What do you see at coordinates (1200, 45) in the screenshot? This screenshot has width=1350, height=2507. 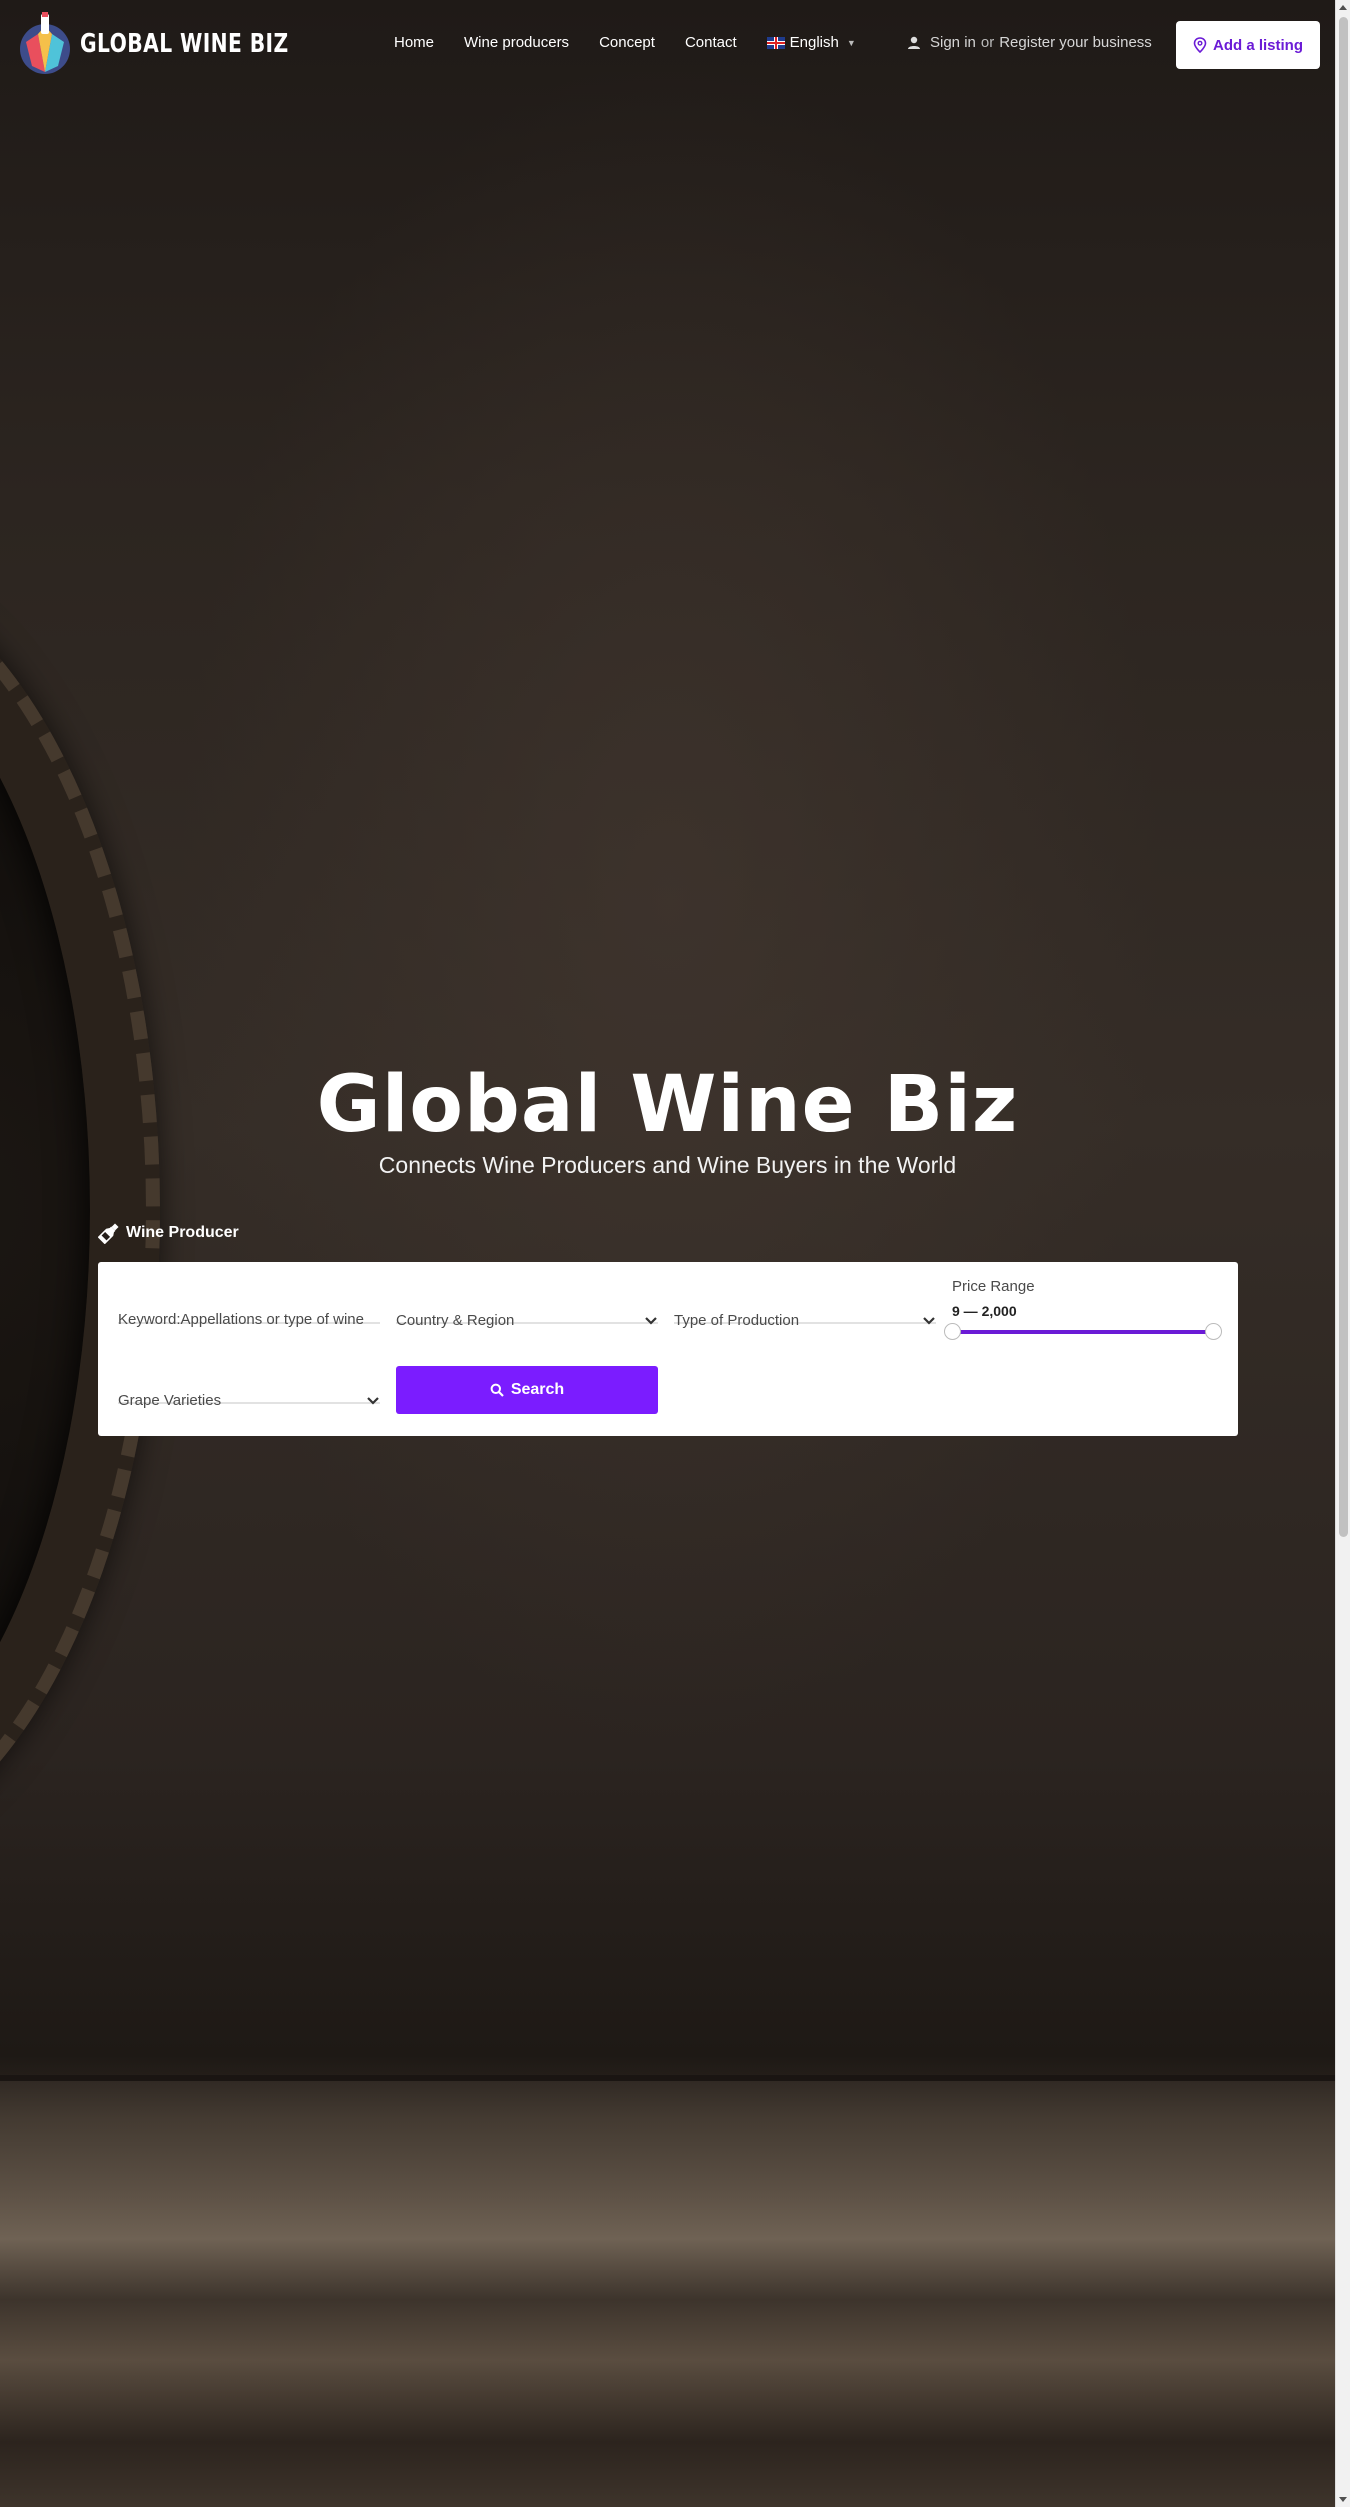 I see `map-pin-icon` at bounding box center [1200, 45].